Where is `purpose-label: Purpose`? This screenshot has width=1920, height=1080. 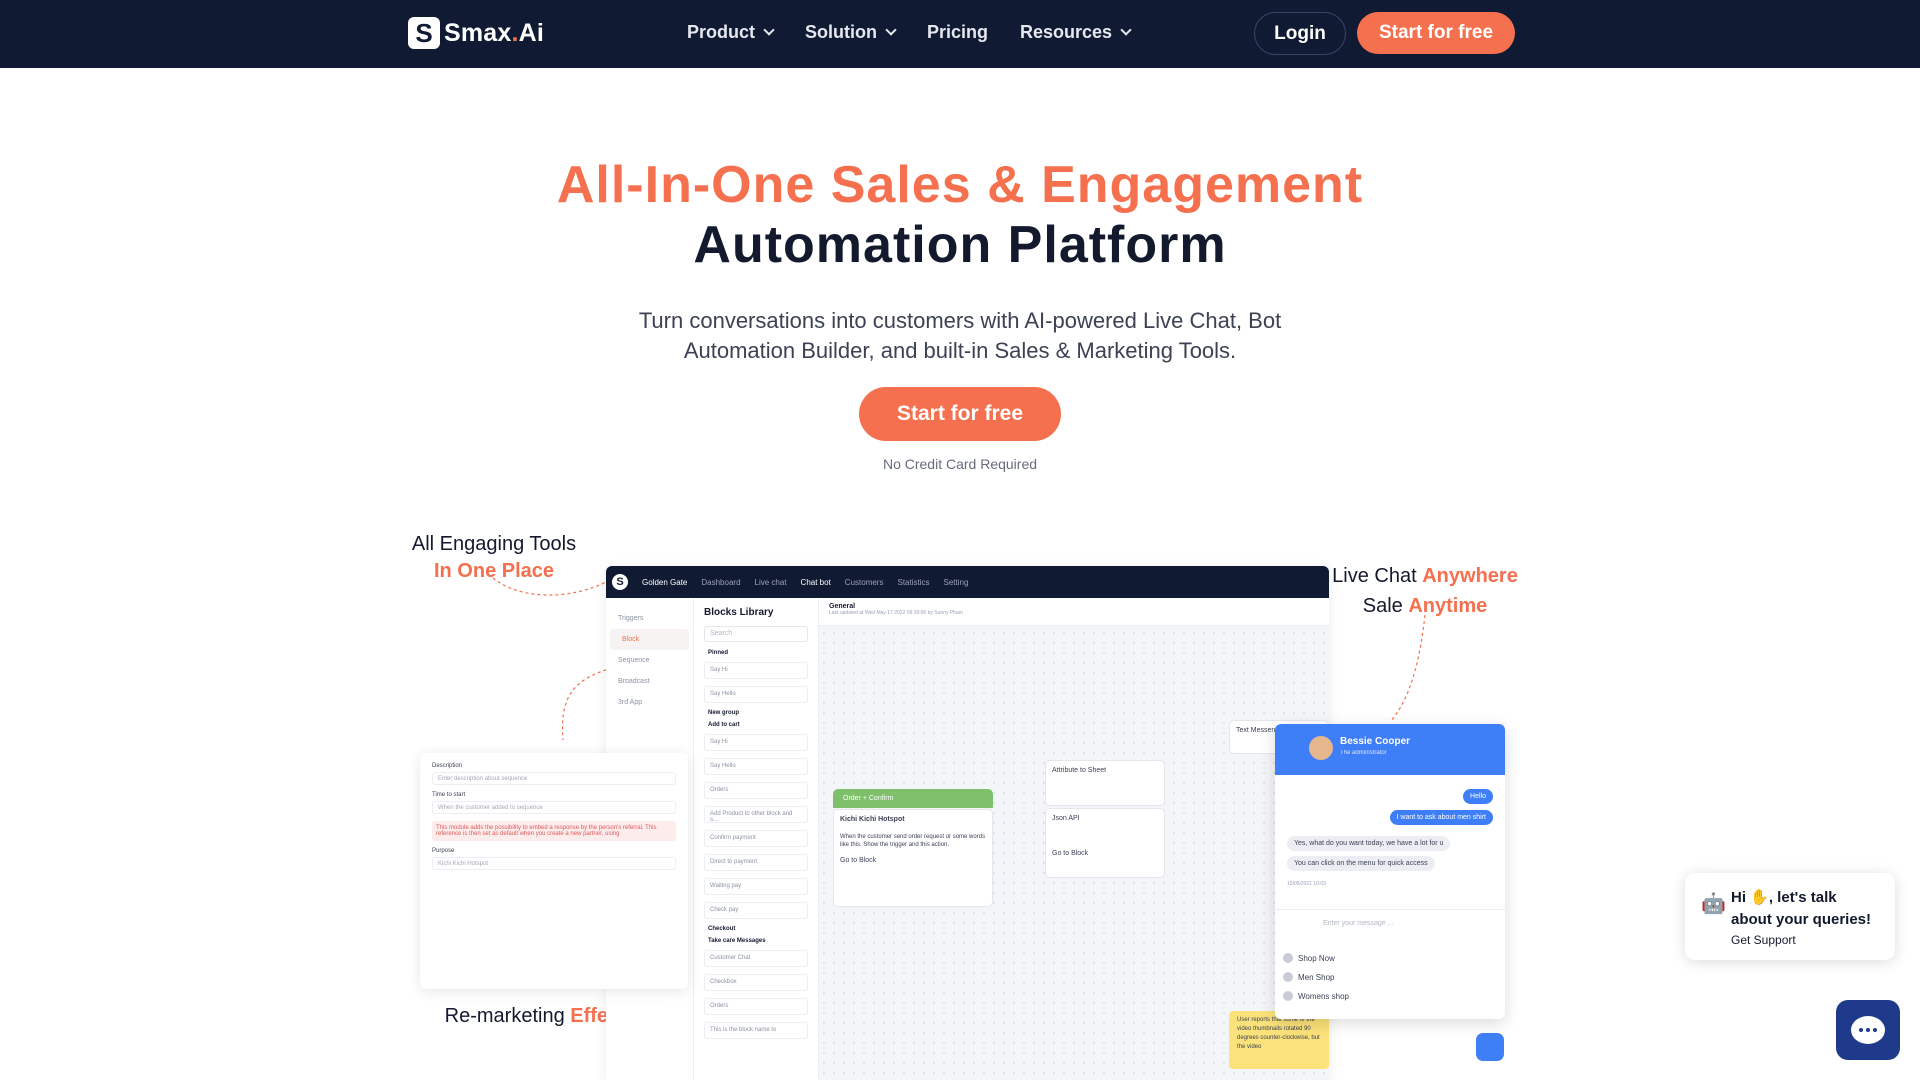 purpose-label: Purpose is located at coordinates (443, 851).